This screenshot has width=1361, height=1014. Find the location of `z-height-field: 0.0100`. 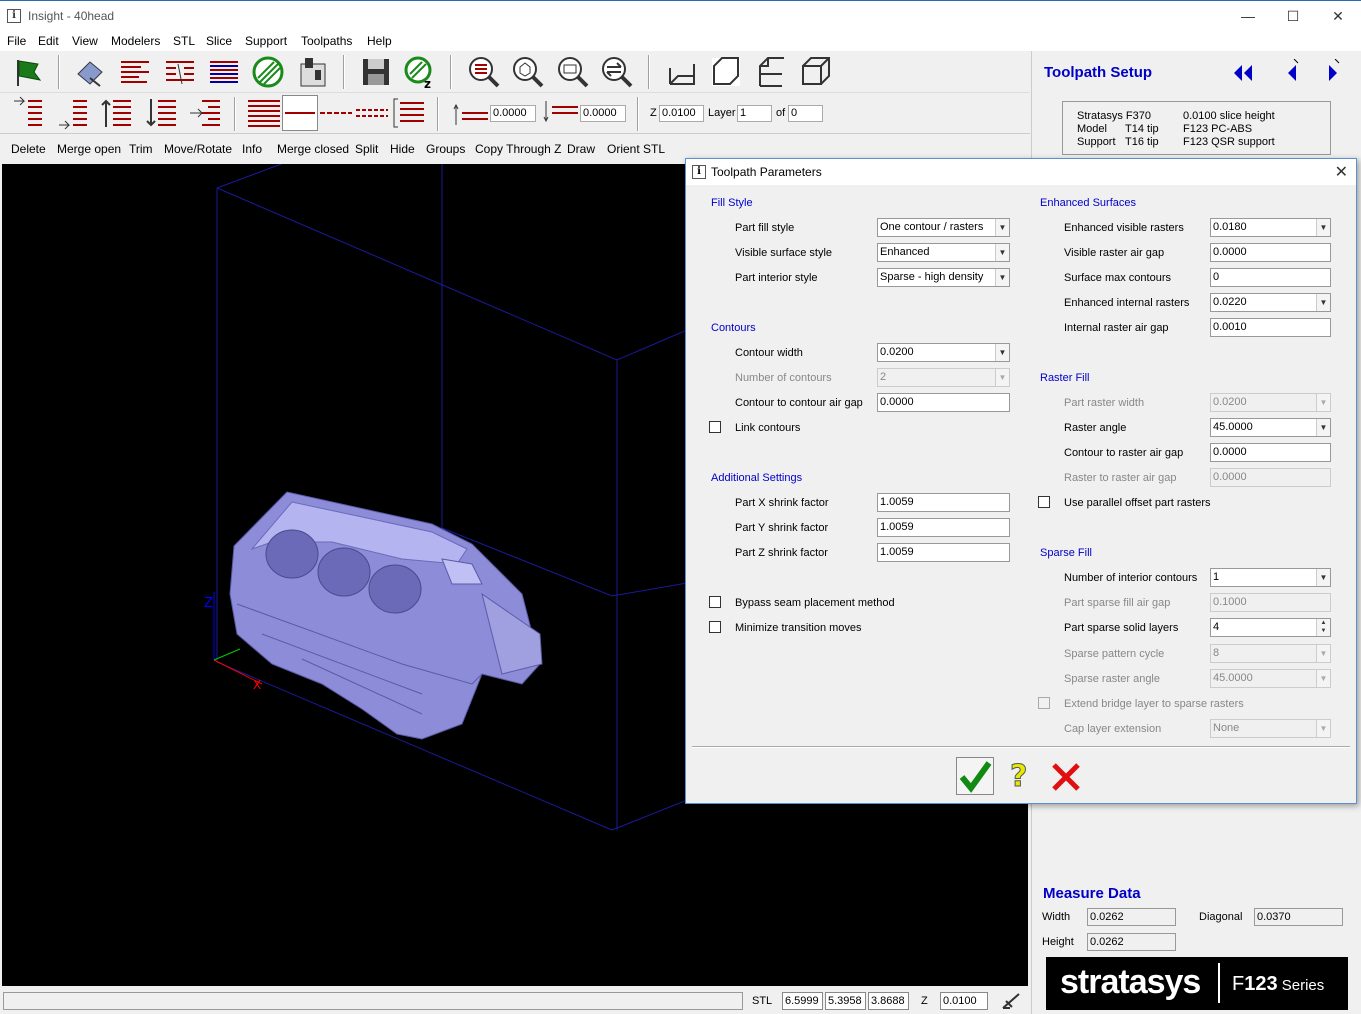

z-height-field: 0.0100 is located at coordinates (681, 113).